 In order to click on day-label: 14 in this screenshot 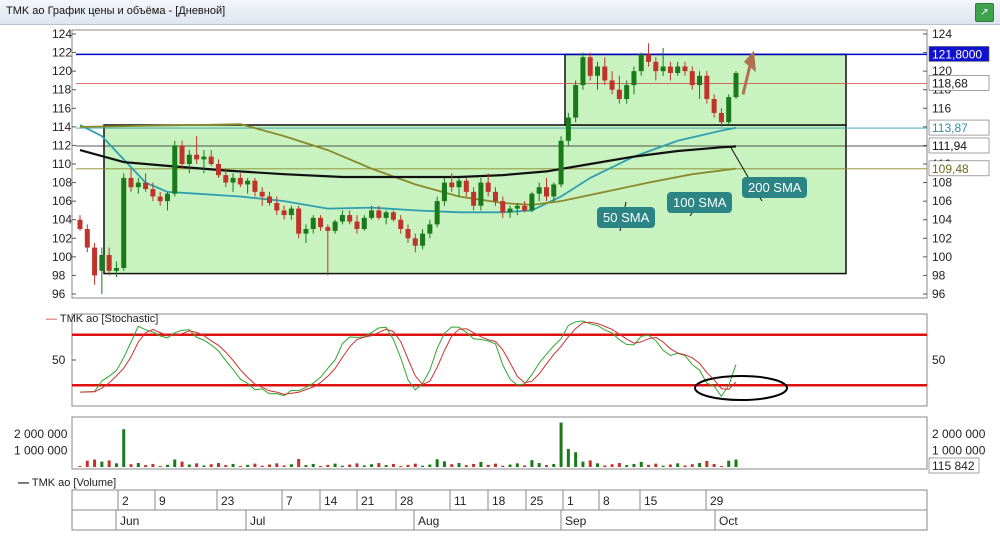, I will do `click(331, 501)`.